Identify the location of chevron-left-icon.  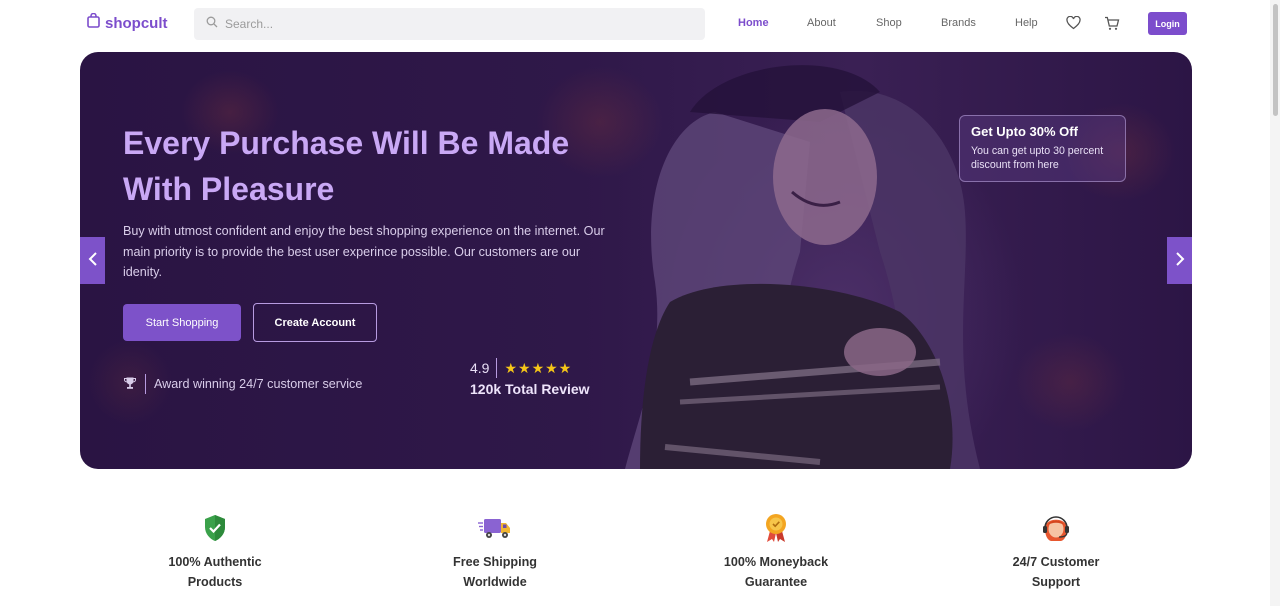
(93, 260).